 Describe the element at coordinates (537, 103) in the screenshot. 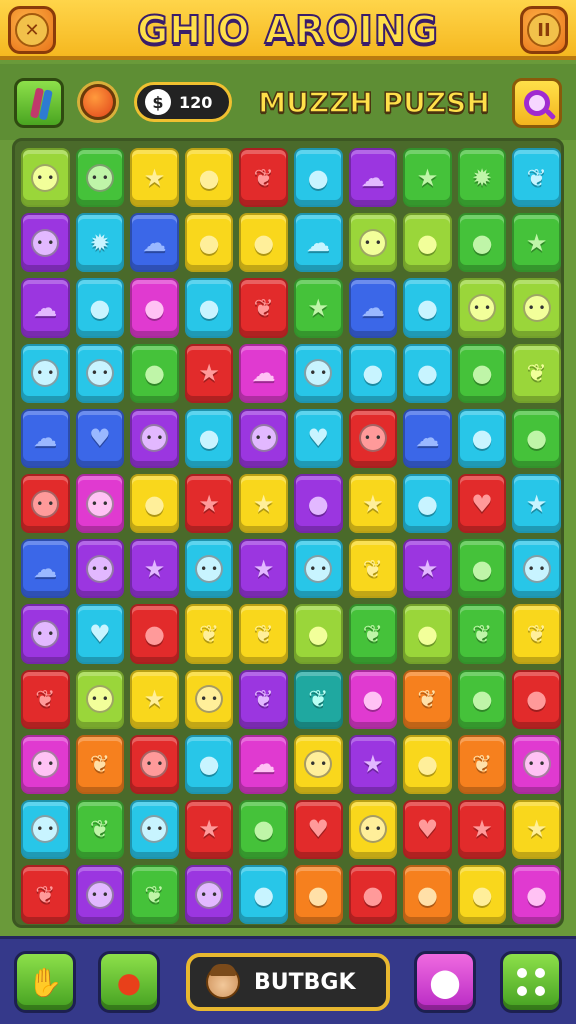

I see `search-button` at that location.